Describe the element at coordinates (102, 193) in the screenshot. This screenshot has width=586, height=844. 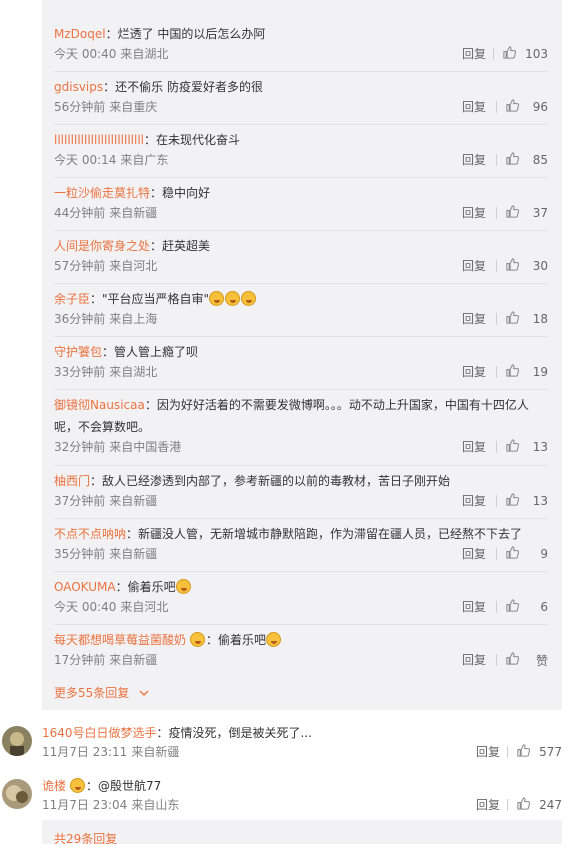
I see `username-link: 一粒沙偷走莫扎特` at that location.